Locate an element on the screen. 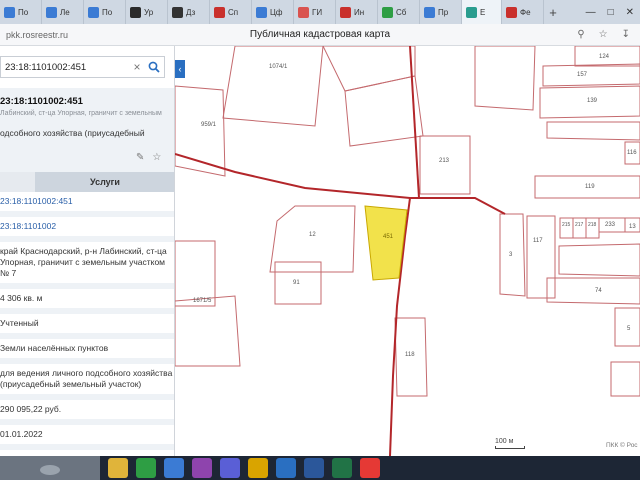 This screenshot has height=480, width=640. notes-icon is located at coordinates (258, 468).